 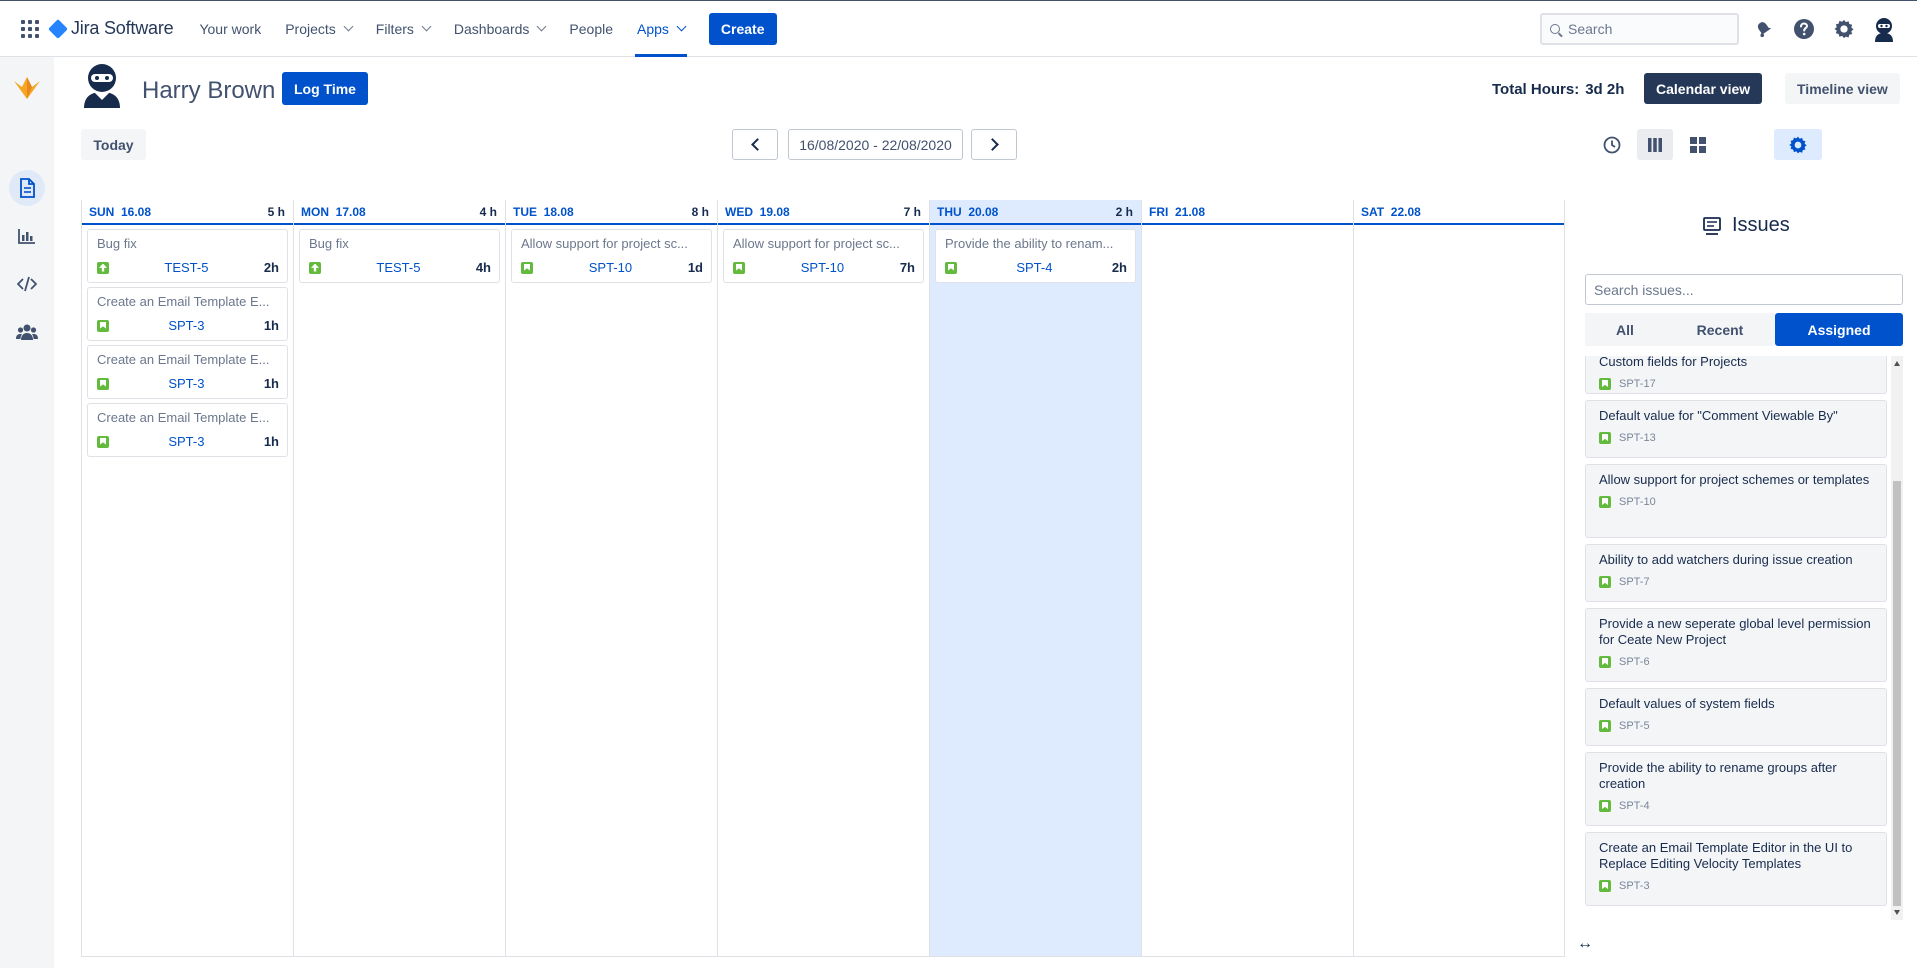 What do you see at coordinates (230, 28) in the screenshot?
I see `nav-your-work: Your work` at bounding box center [230, 28].